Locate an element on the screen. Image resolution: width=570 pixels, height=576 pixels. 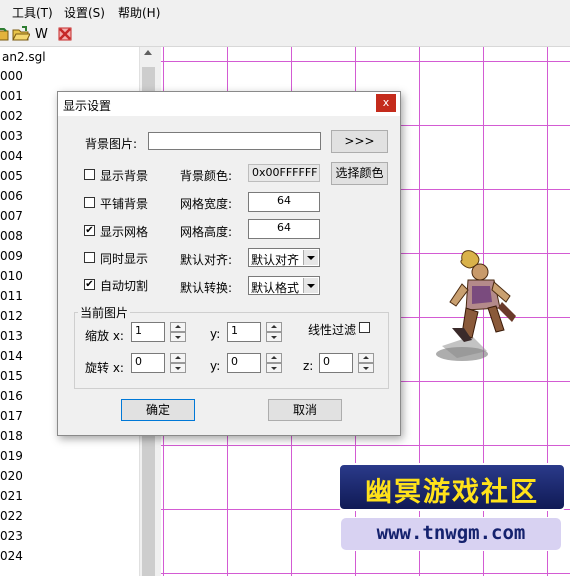
scale-y-field: 1 is located at coordinates (244, 332).